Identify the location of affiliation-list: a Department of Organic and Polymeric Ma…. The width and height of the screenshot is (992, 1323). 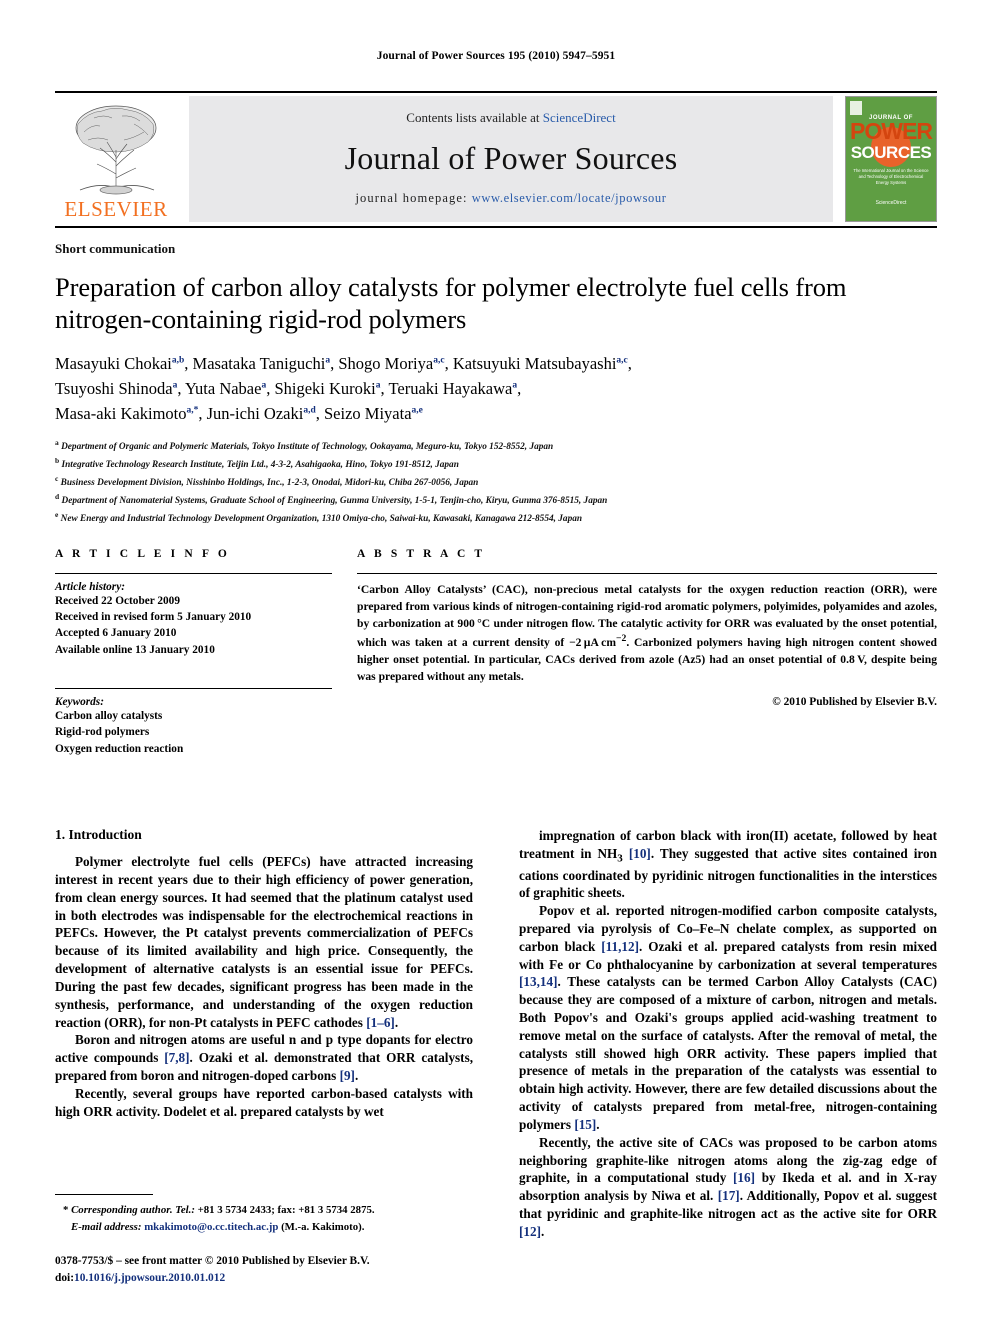
(496, 482).